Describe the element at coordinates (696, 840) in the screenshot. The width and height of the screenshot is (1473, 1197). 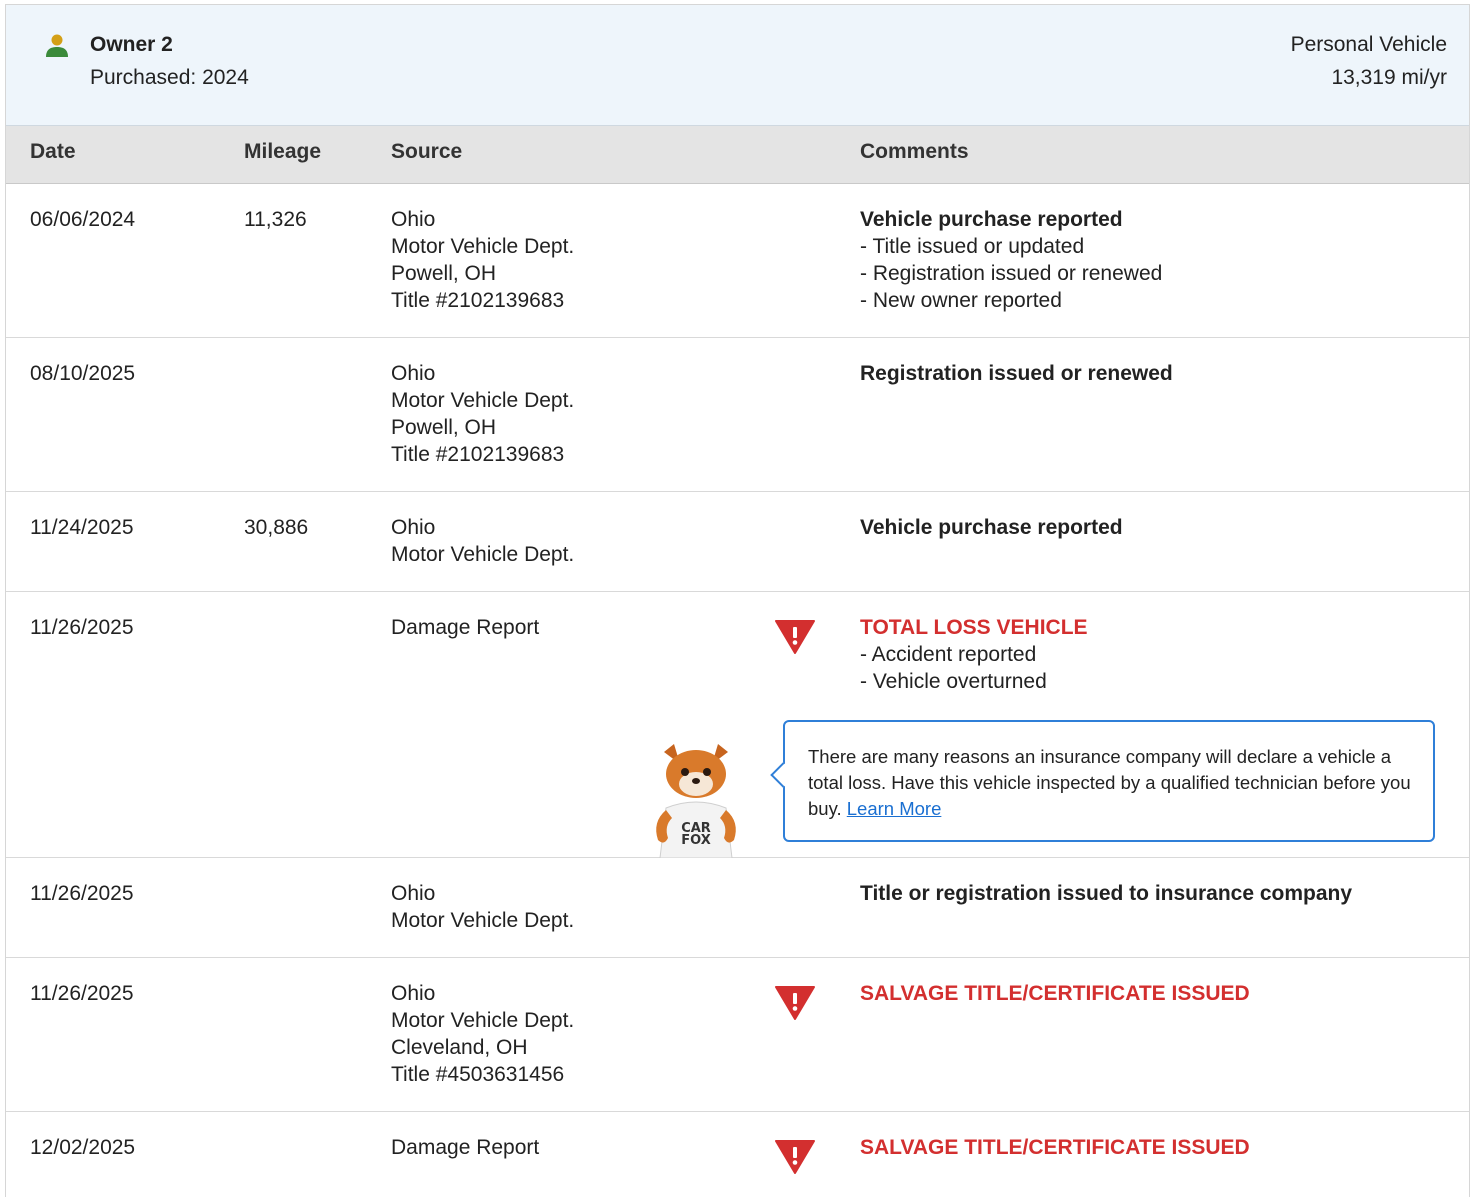
I see `shirt-text-line2: FOX` at that location.